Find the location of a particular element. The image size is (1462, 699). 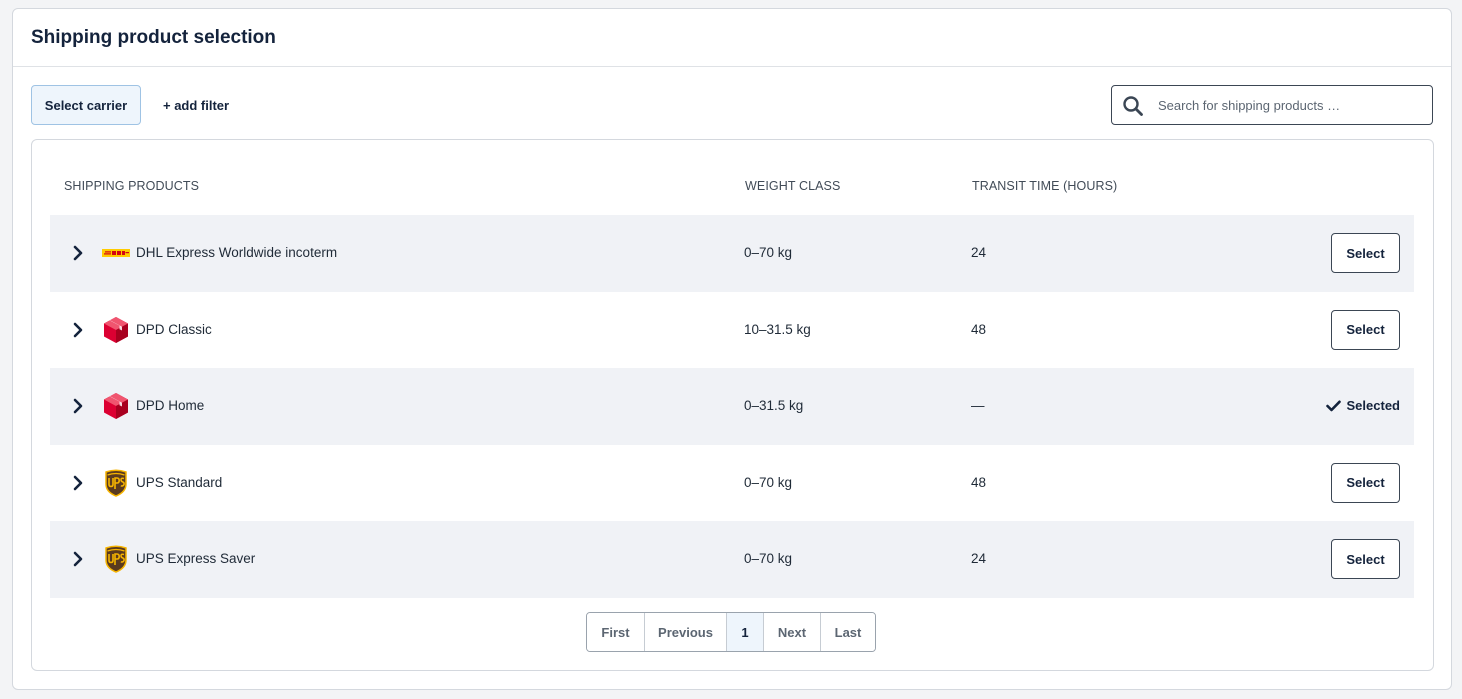

table-row: DPD Home 0–31.5 kg — Selected is located at coordinates (732, 406).